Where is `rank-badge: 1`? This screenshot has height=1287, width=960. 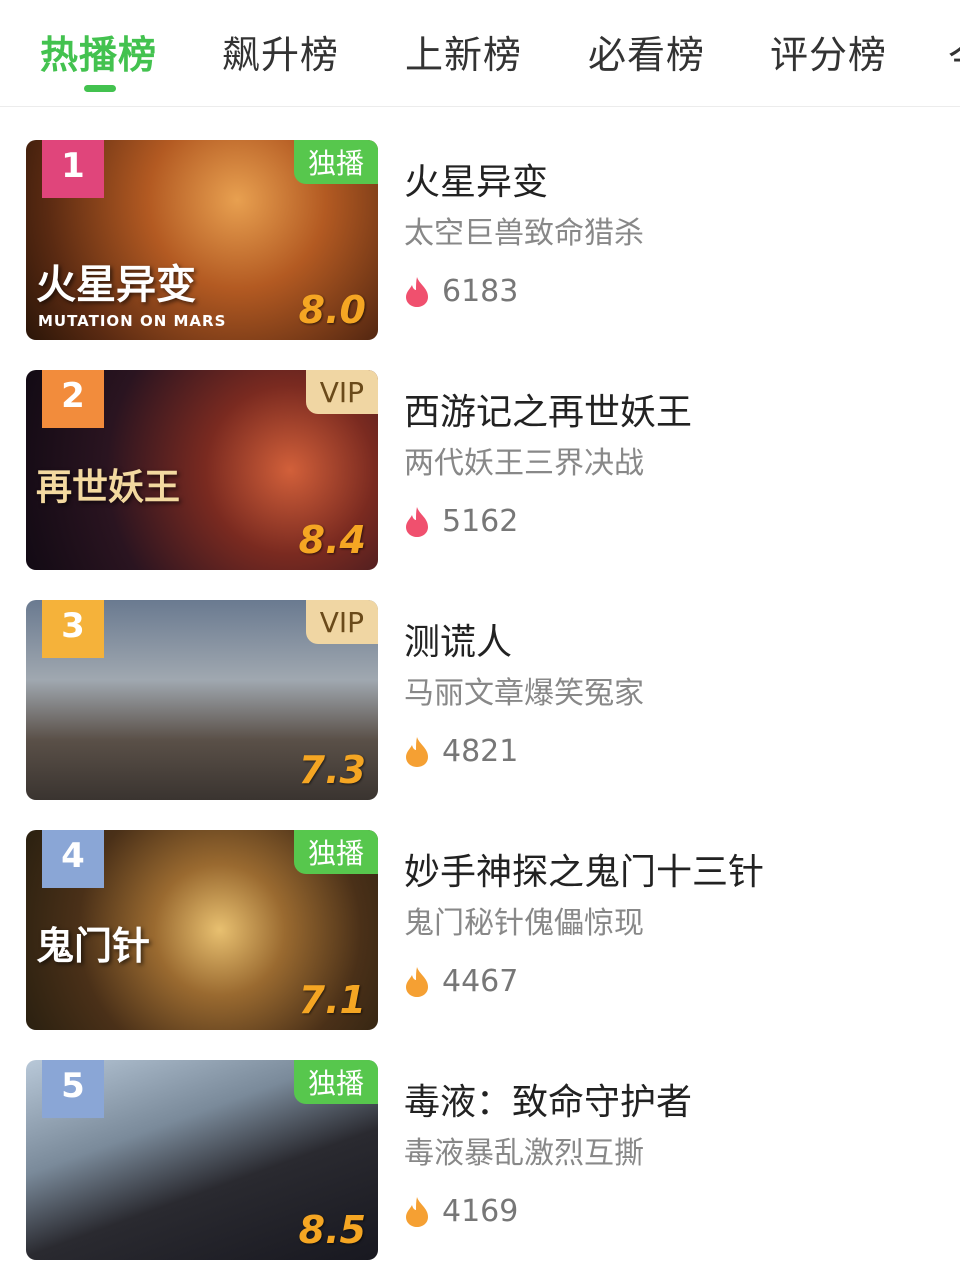 rank-badge: 1 is located at coordinates (73, 169).